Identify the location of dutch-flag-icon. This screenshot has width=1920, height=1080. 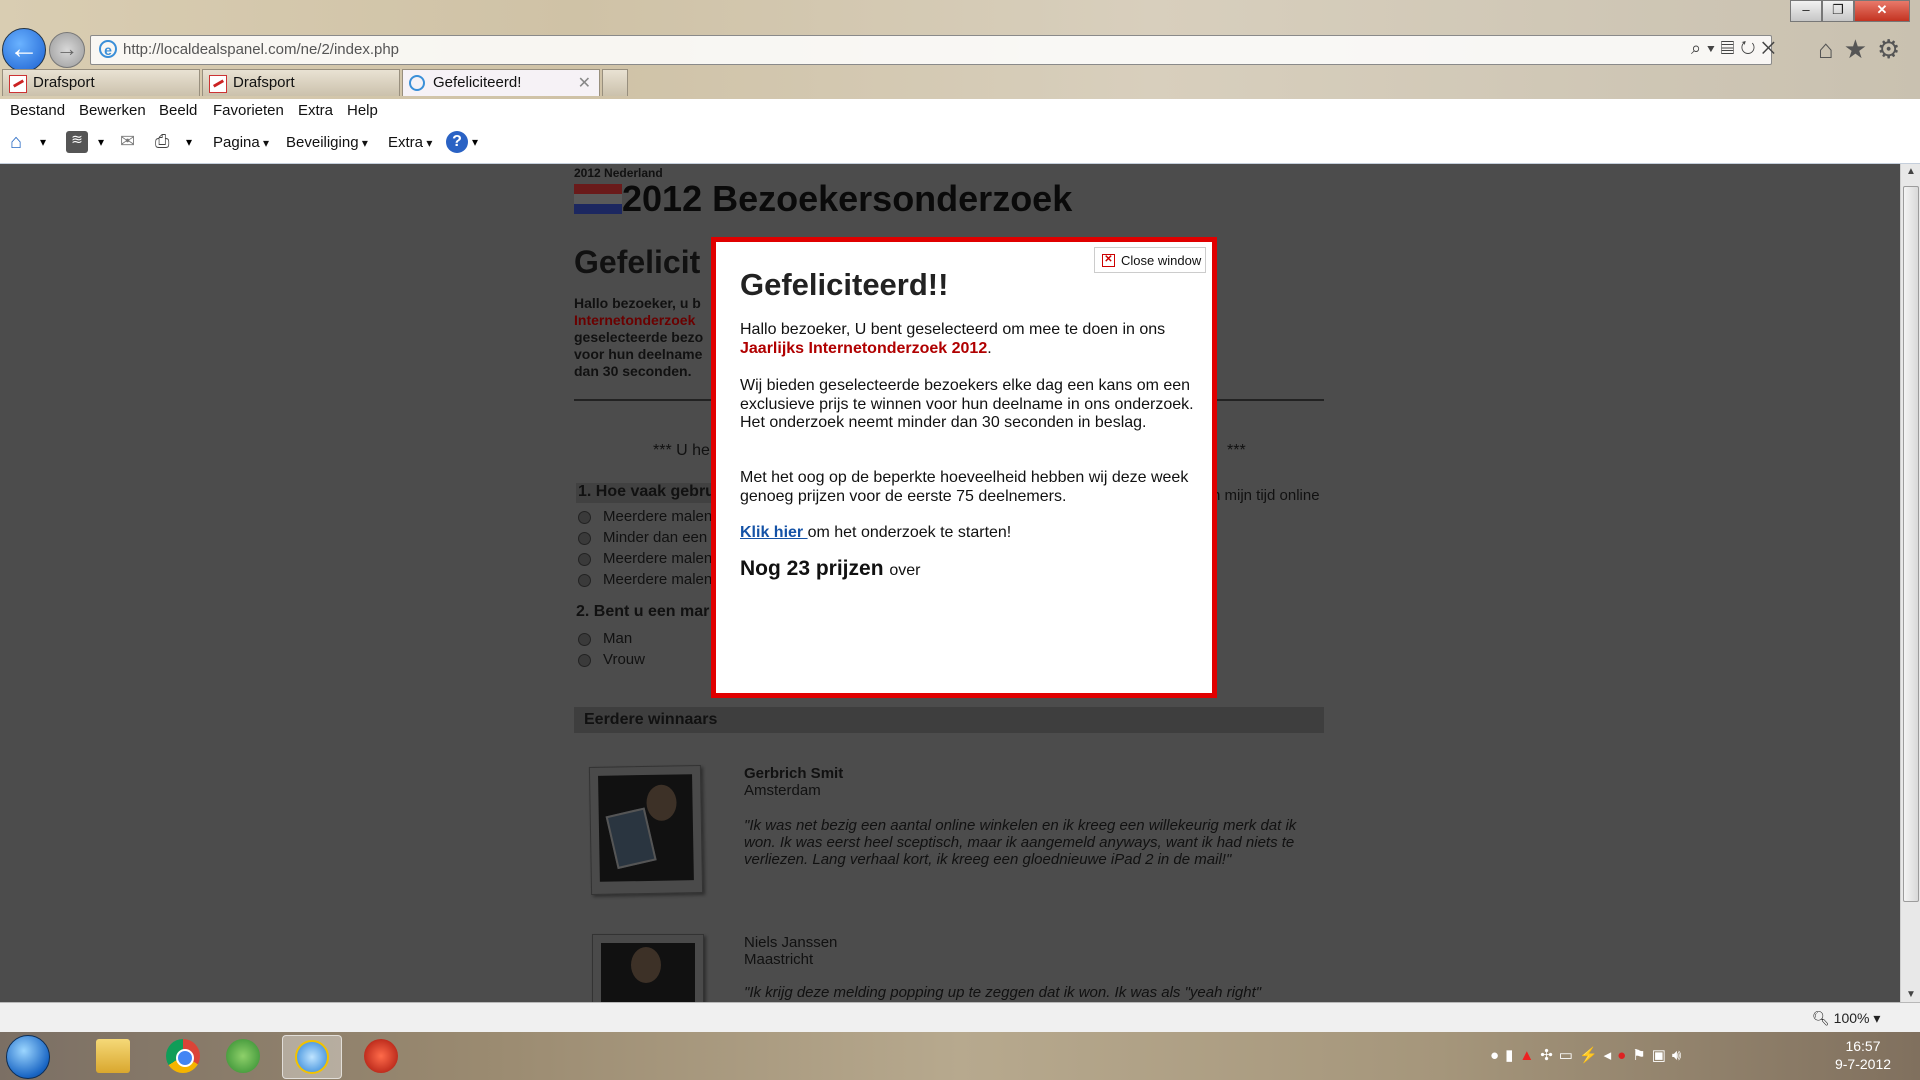
(598, 199).